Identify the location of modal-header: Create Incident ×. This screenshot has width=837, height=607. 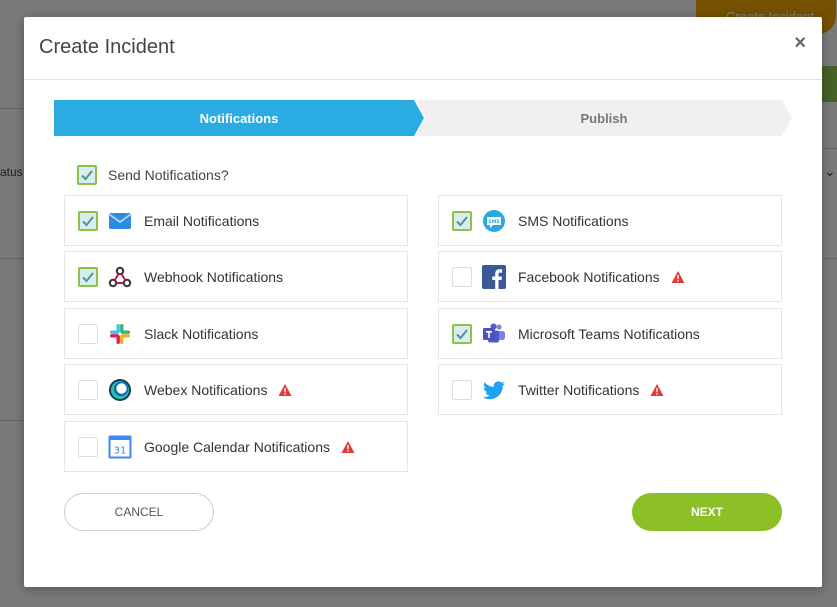
(423, 48).